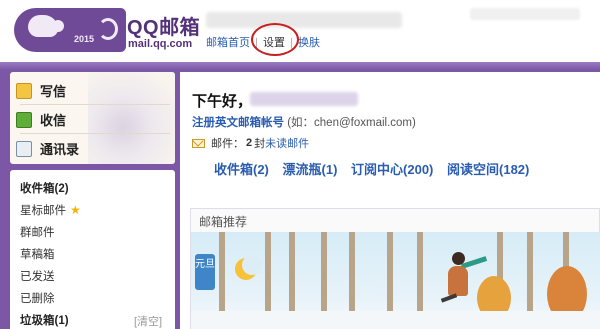  What do you see at coordinates (198, 143) in the screenshot?
I see `envelope-icon` at bounding box center [198, 143].